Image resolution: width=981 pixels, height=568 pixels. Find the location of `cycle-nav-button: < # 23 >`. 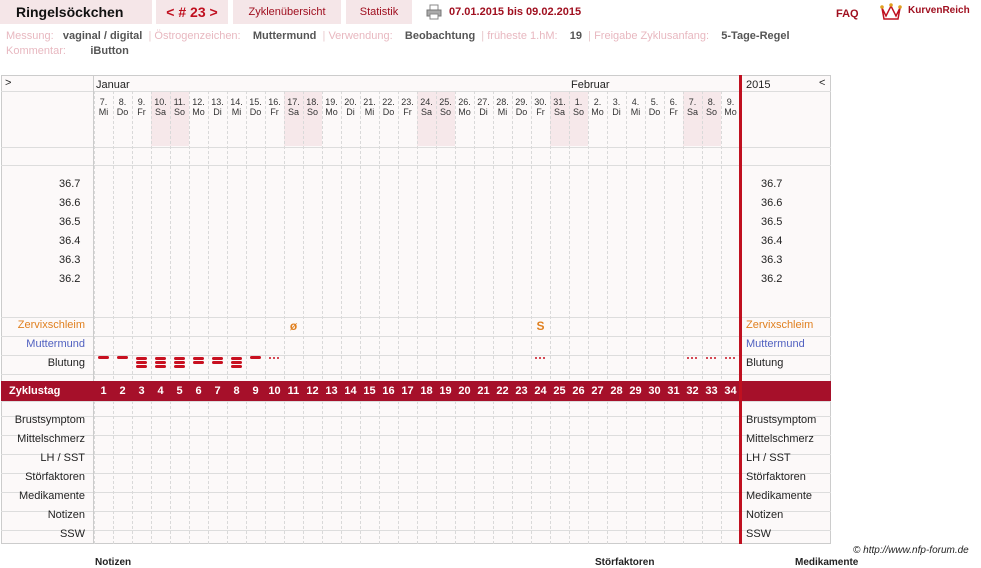

cycle-nav-button: < # 23 > is located at coordinates (192, 12).